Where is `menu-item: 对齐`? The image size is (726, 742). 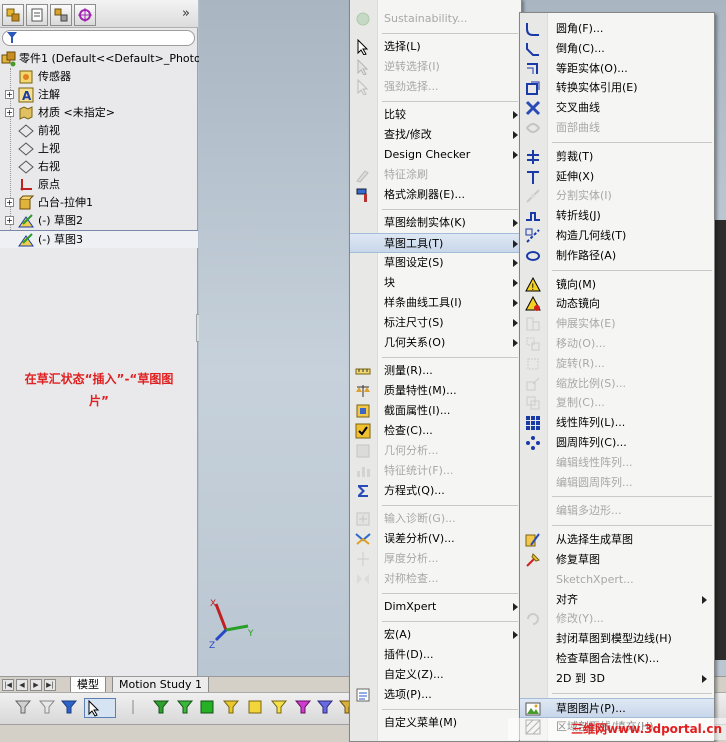 menu-item: 对齐 is located at coordinates (617, 600).